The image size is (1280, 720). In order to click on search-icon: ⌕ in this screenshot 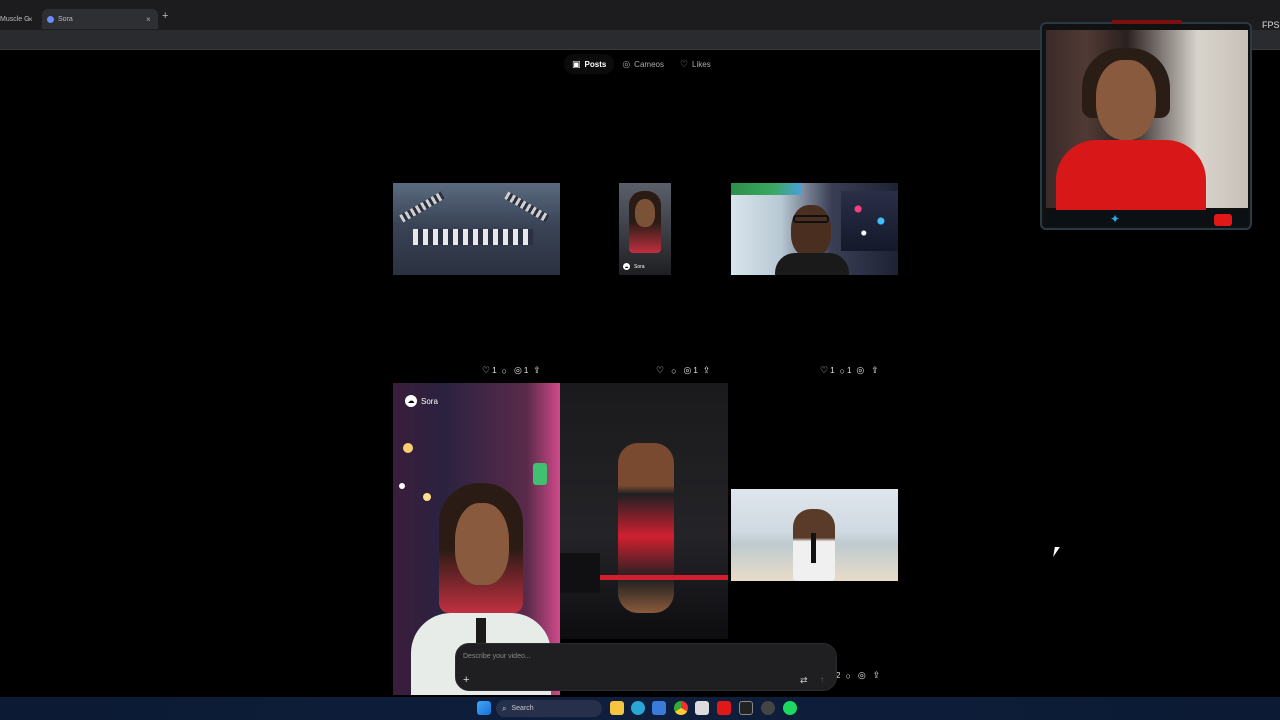, I will do `click(504, 708)`.